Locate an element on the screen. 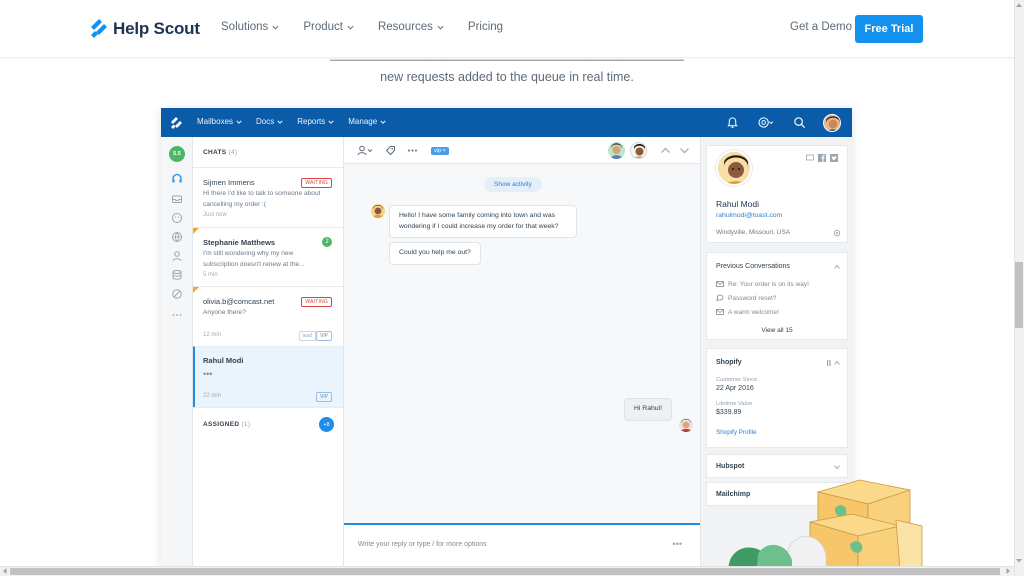 The width and height of the screenshot is (1024, 576). user-avatar is located at coordinates (832, 123).